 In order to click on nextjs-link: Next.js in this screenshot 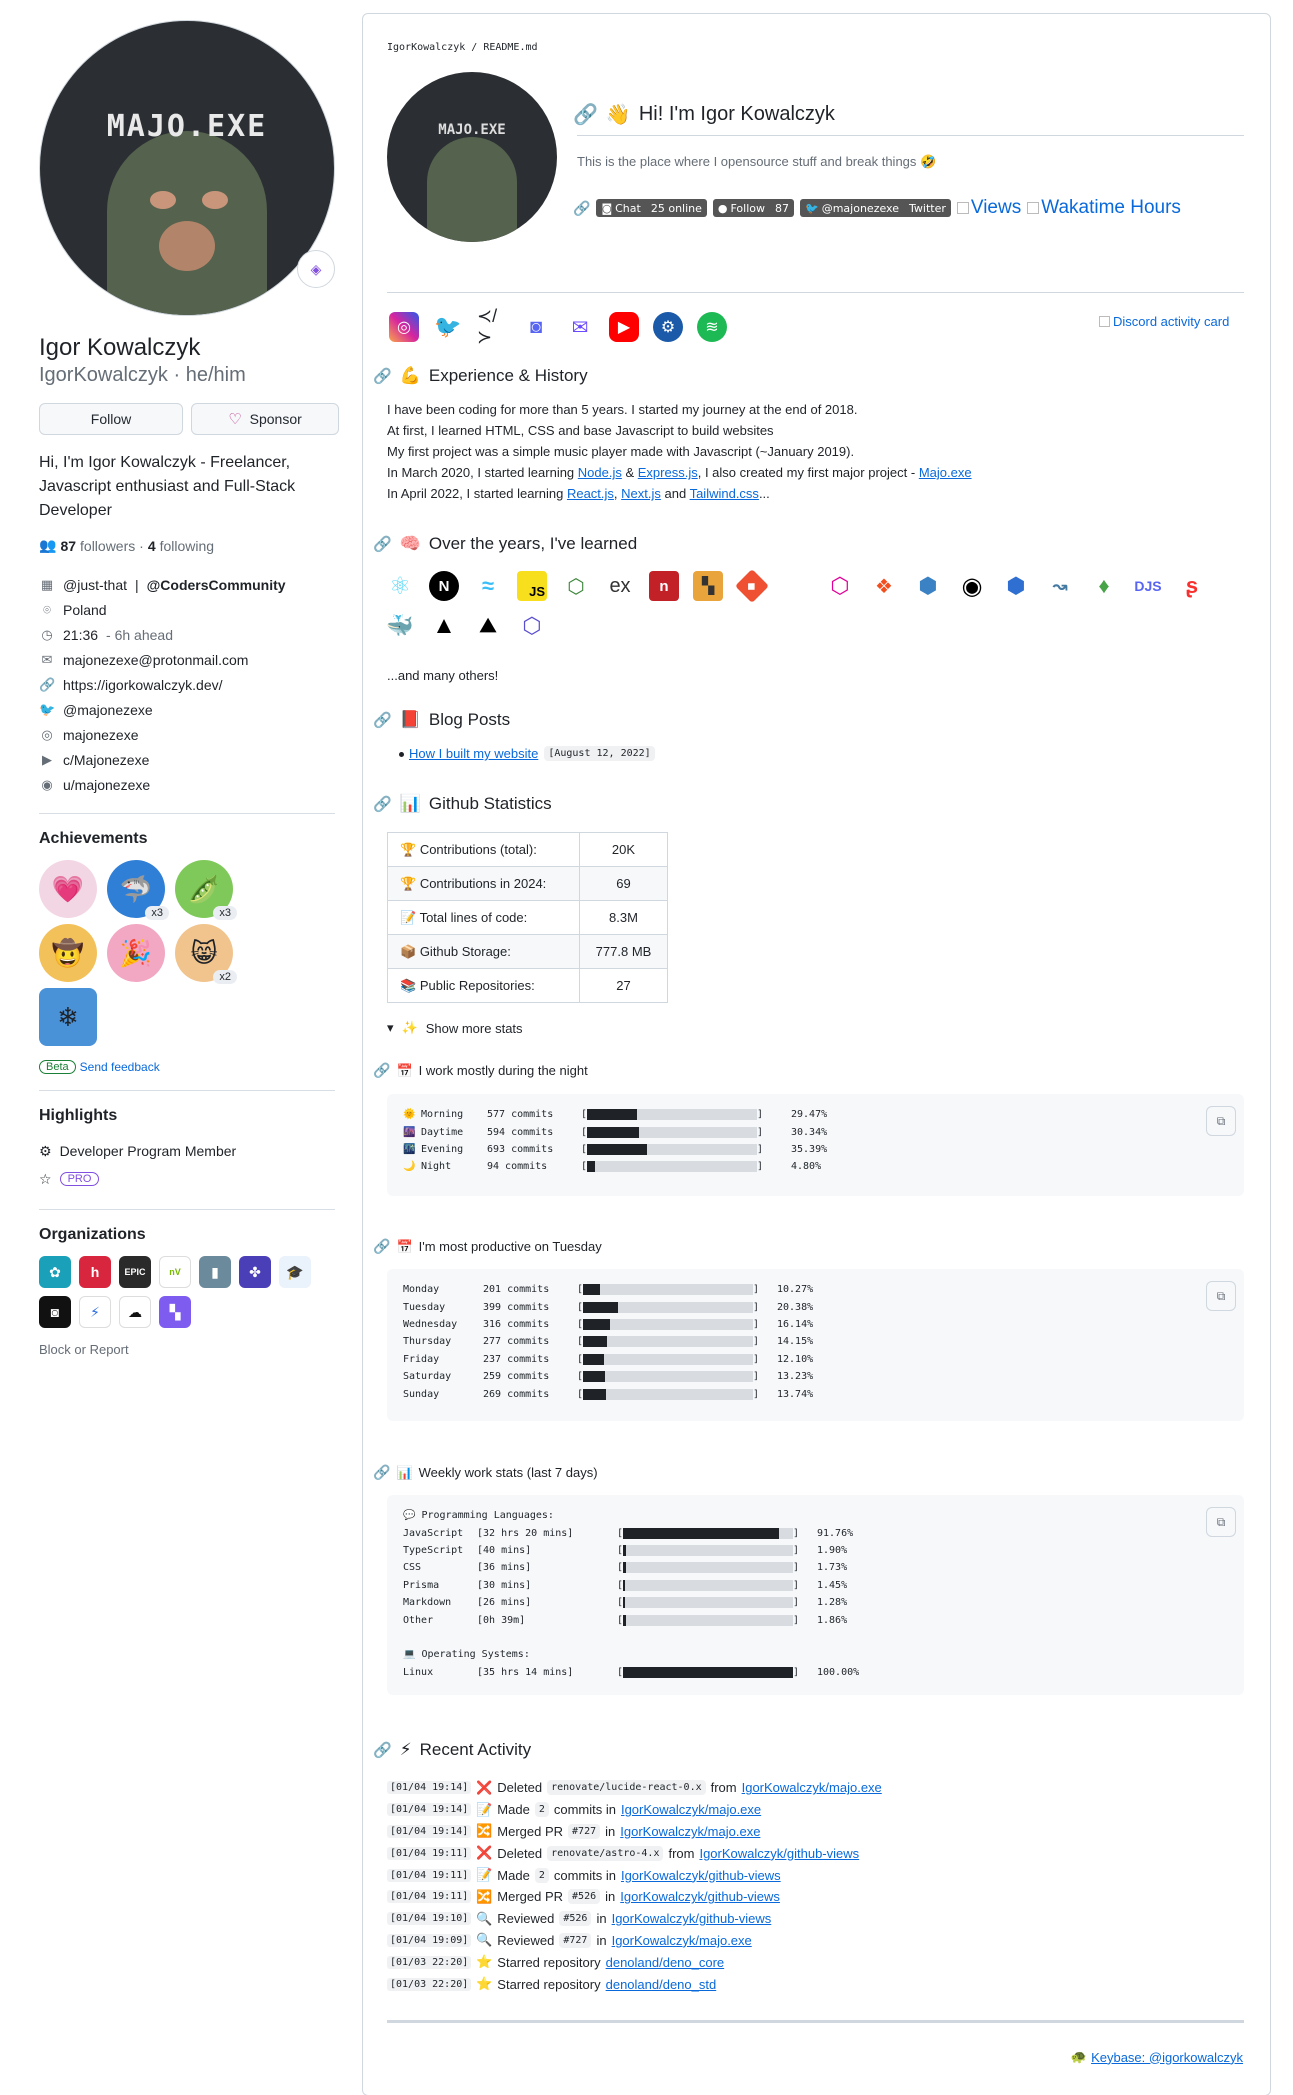, I will do `click(641, 493)`.